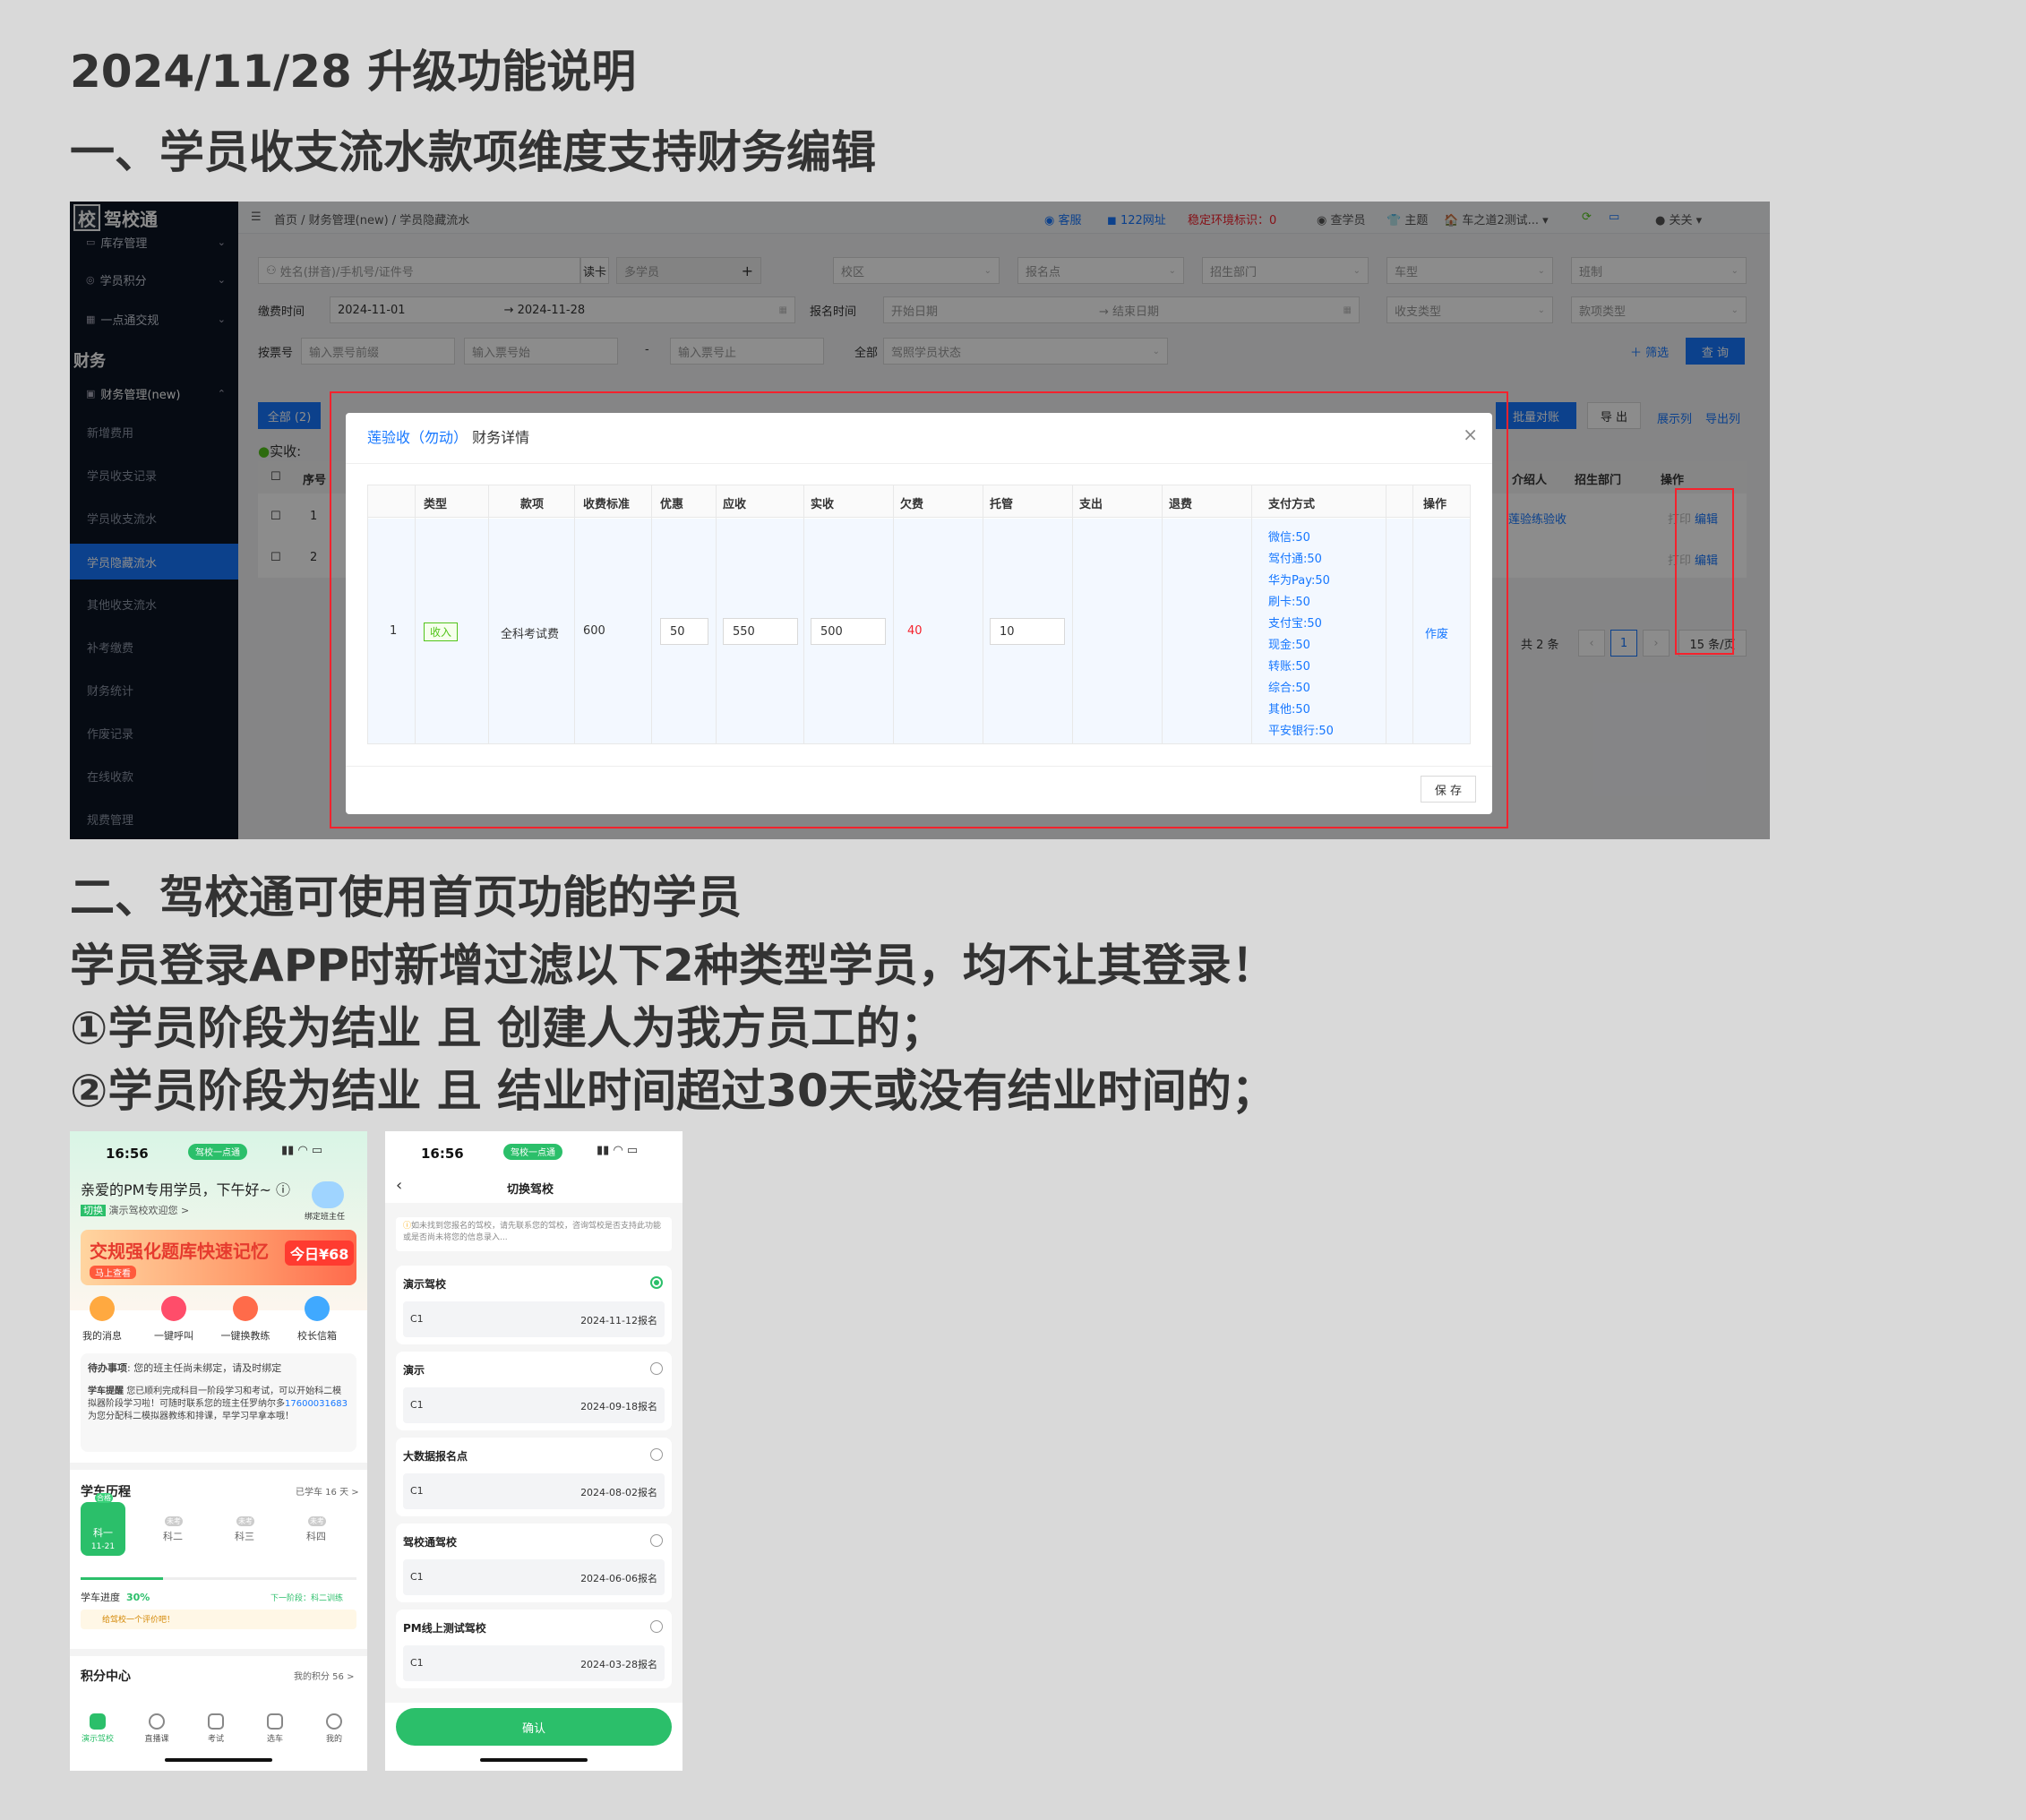 This screenshot has width=2026, height=1820. What do you see at coordinates (138, 1597) in the screenshot?
I see `progress-value: 30%` at bounding box center [138, 1597].